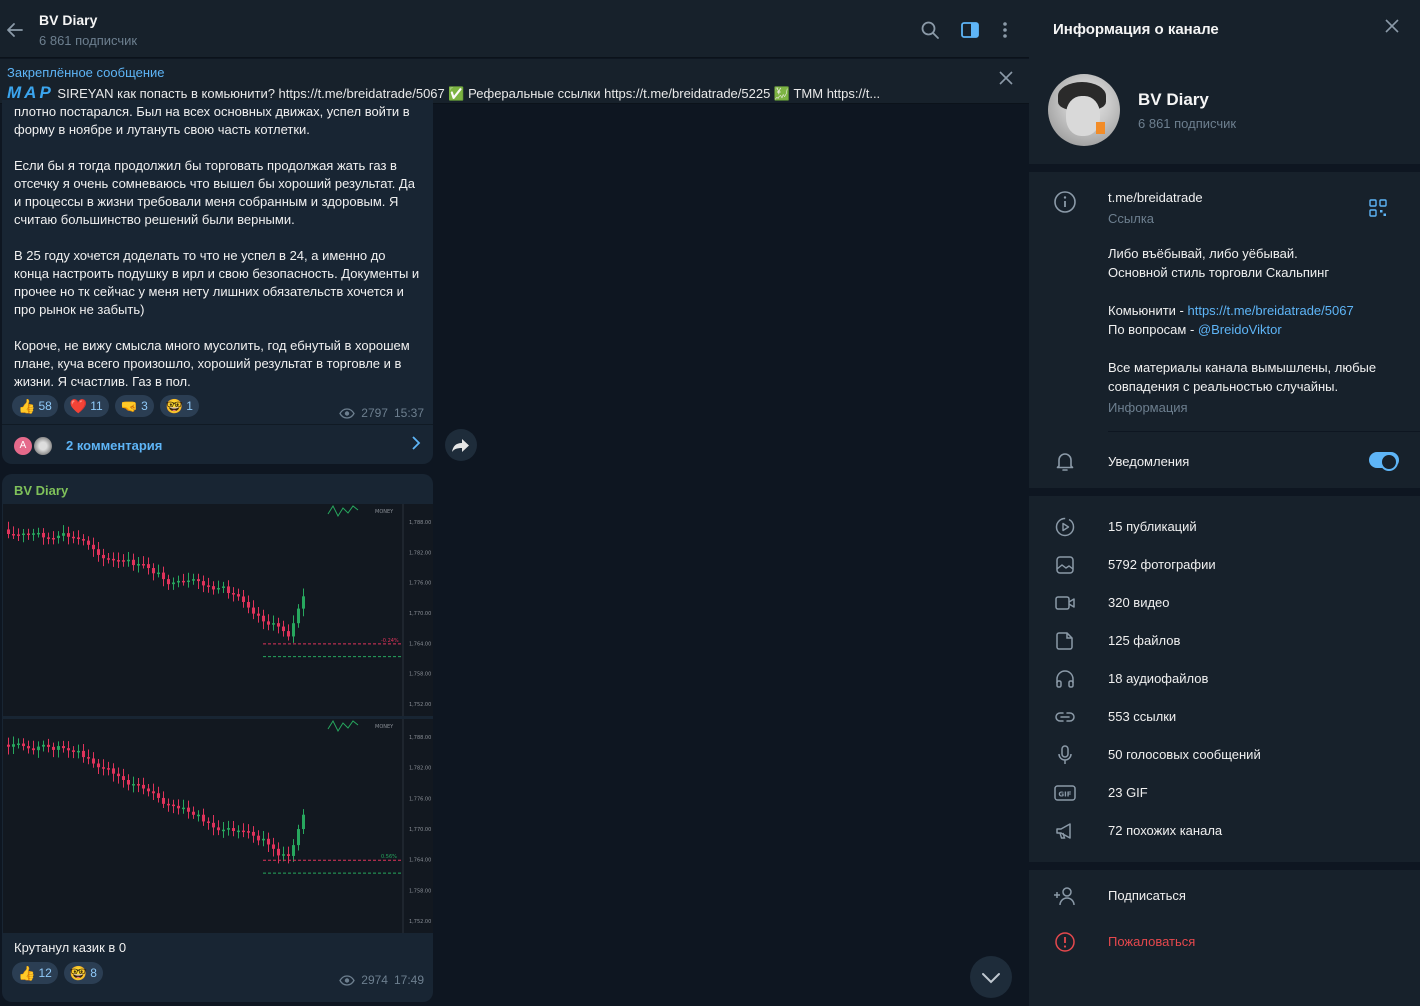  Describe the element at coordinates (179, 406) in the screenshot. I see `reaction-nerd: 🤓 1` at that location.